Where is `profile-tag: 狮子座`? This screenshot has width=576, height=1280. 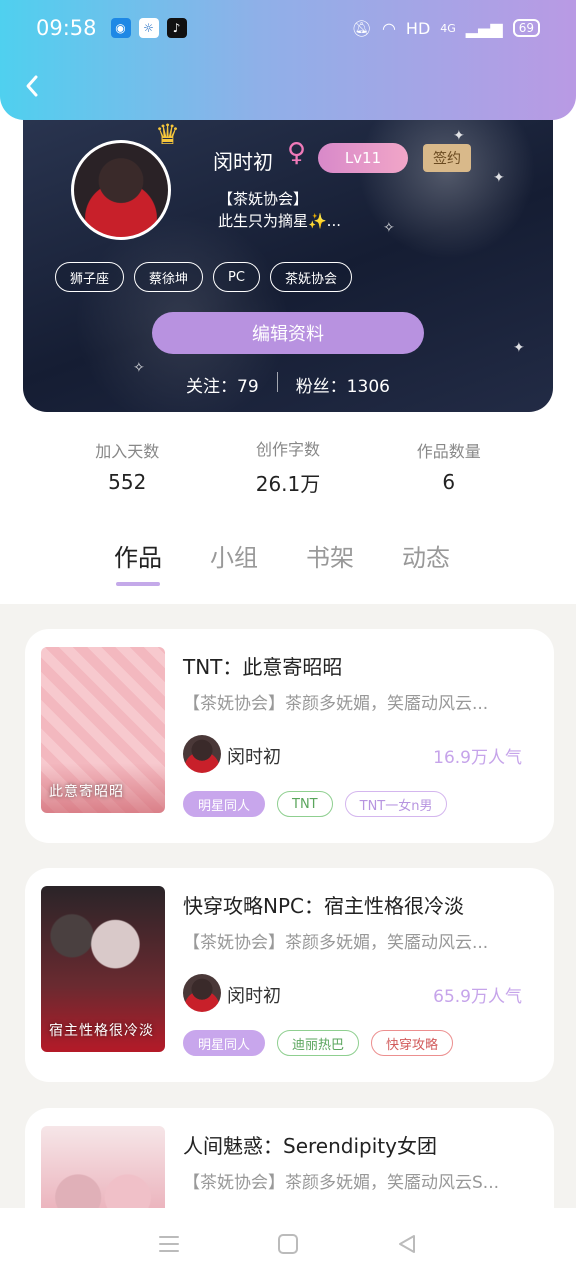 profile-tag: 狮子座 is located at coordinates (90, 277).